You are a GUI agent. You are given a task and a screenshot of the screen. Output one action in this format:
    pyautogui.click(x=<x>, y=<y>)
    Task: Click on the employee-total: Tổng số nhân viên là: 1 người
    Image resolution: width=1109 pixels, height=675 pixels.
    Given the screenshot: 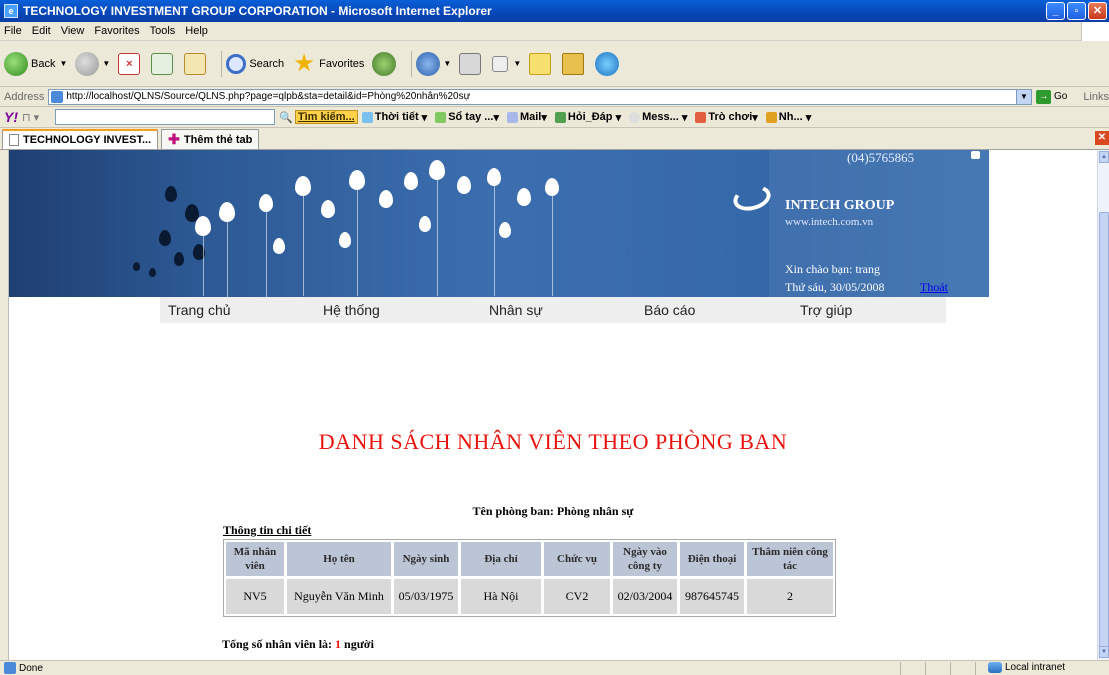 What is the action you would take?
    pyautogui.click(x=298, y=644)
    